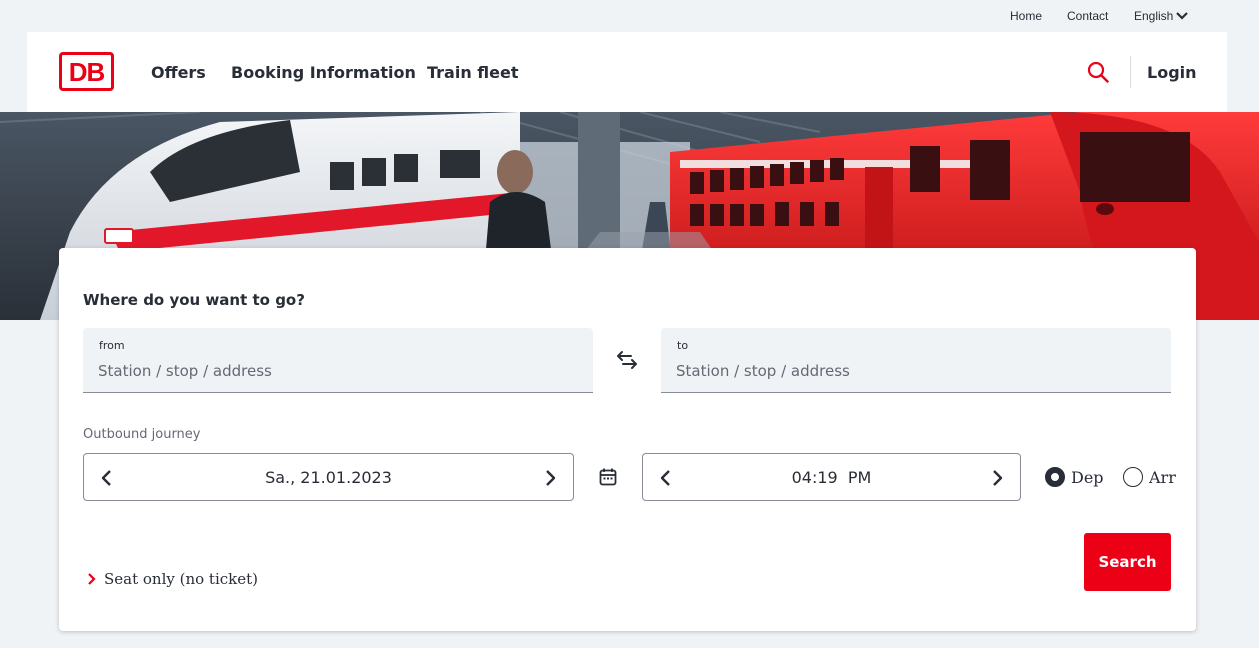  Describe the element at coordinates (608, 477) in the screenshot. I see `calendar-icon` at that location.